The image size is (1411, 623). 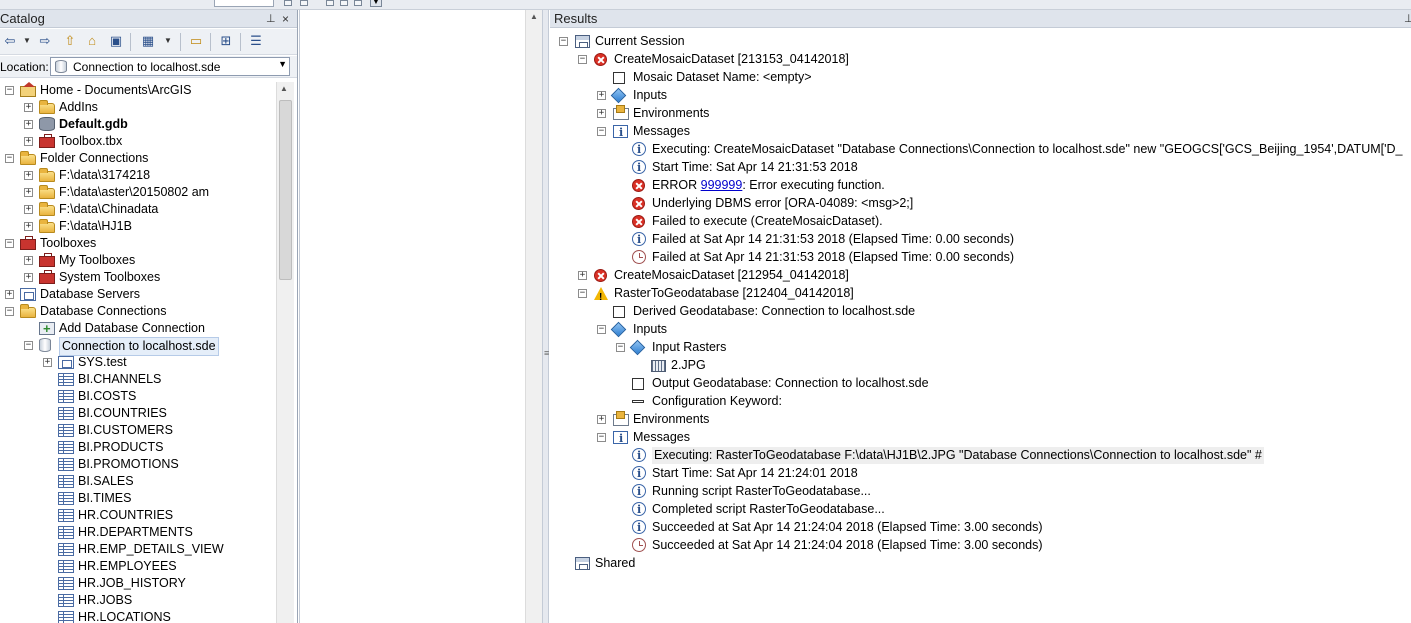 I want to click on connect-folder-icon: ▣, so click(x=116, y=41).